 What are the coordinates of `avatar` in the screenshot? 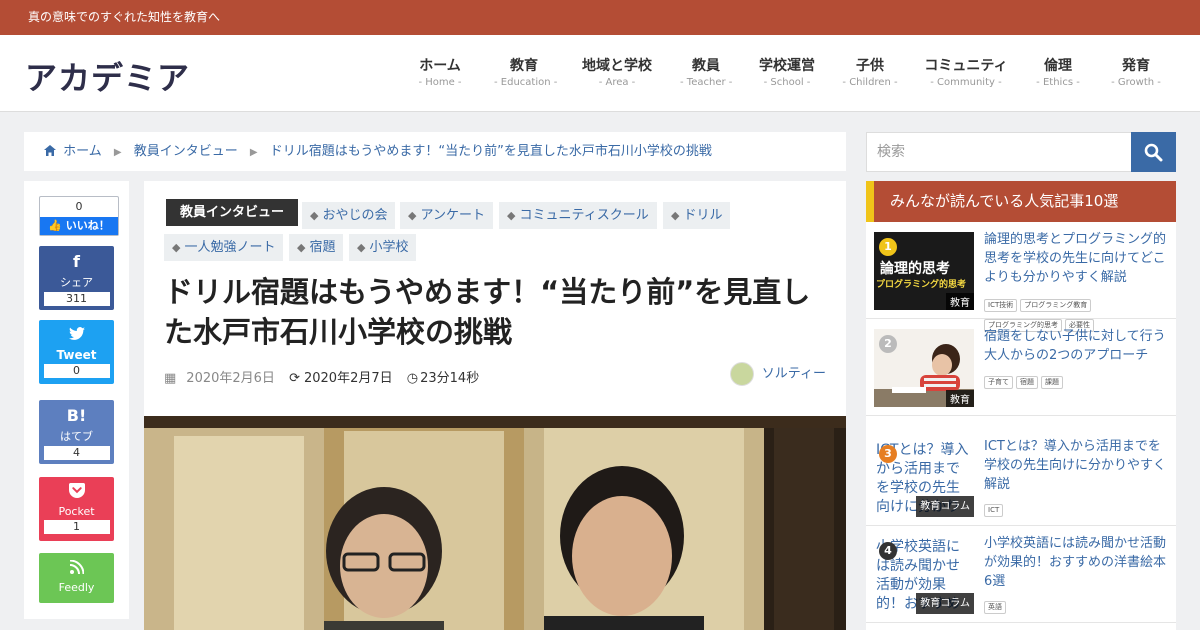 It's located at (741, 374).